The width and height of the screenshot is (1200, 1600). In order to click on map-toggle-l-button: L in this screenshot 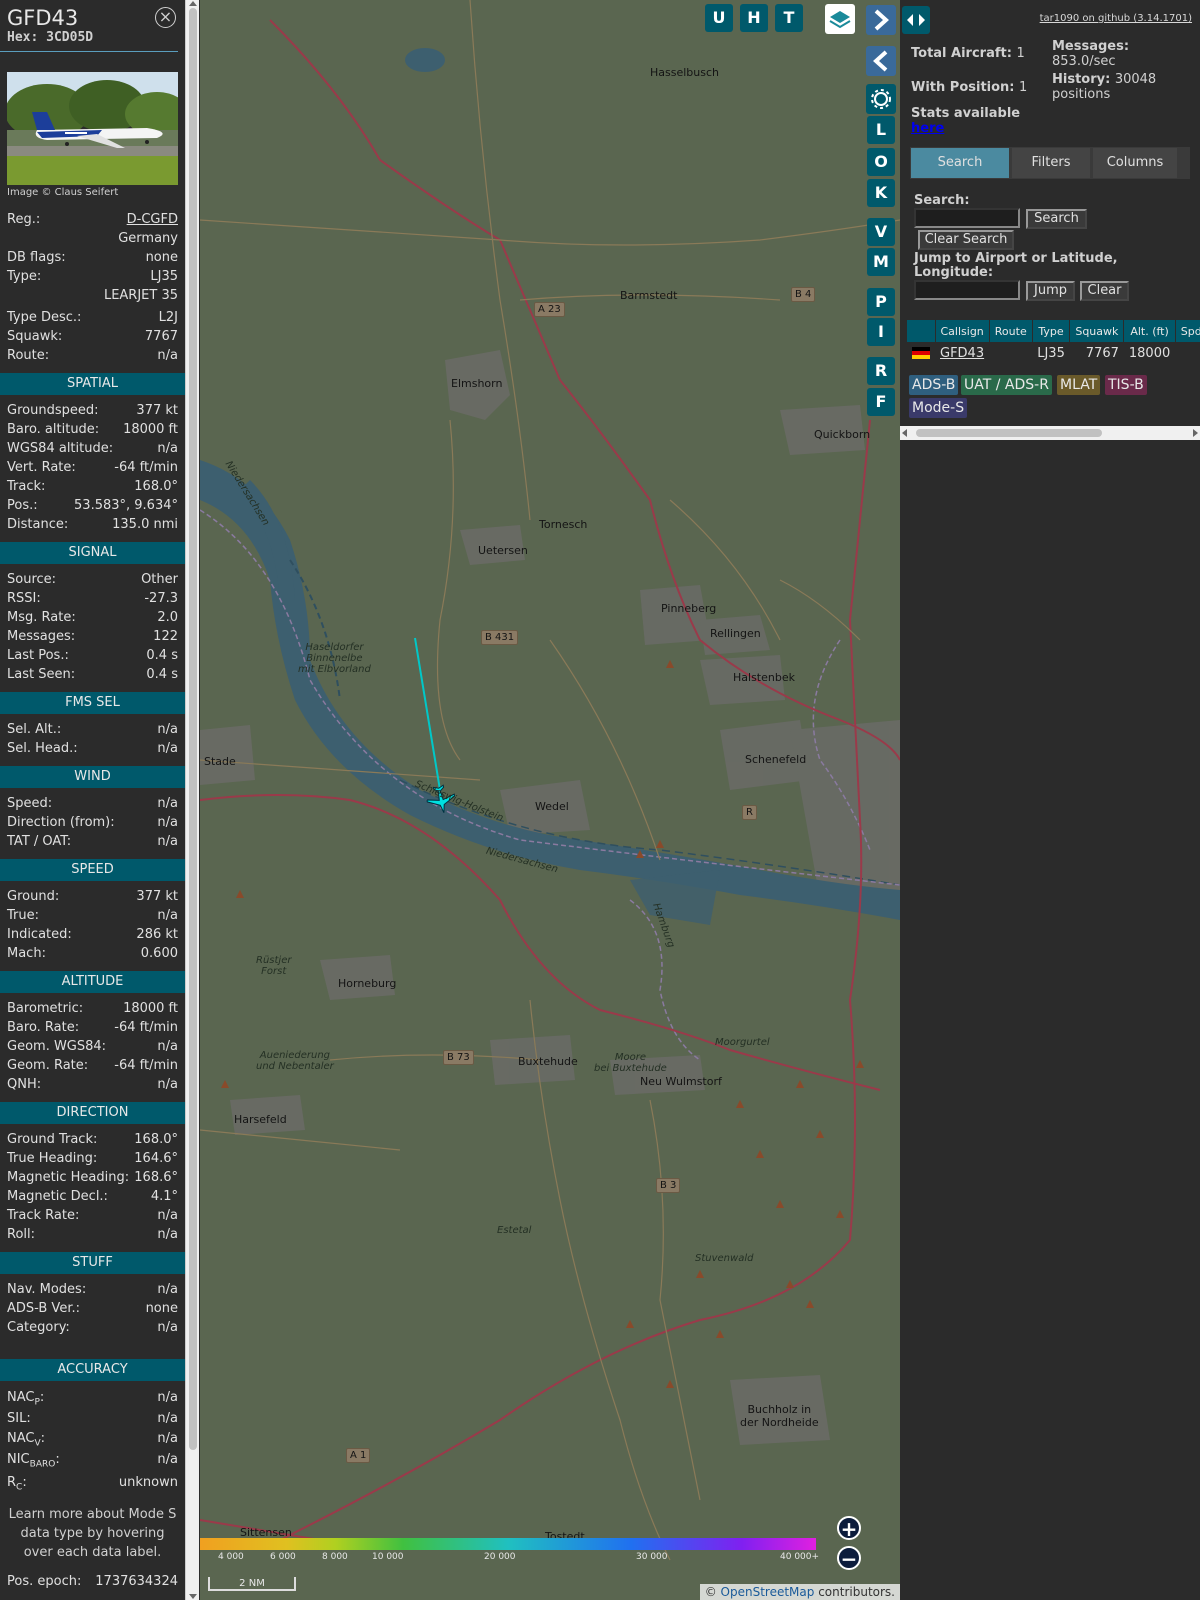, I will do `click(881, 130)`.